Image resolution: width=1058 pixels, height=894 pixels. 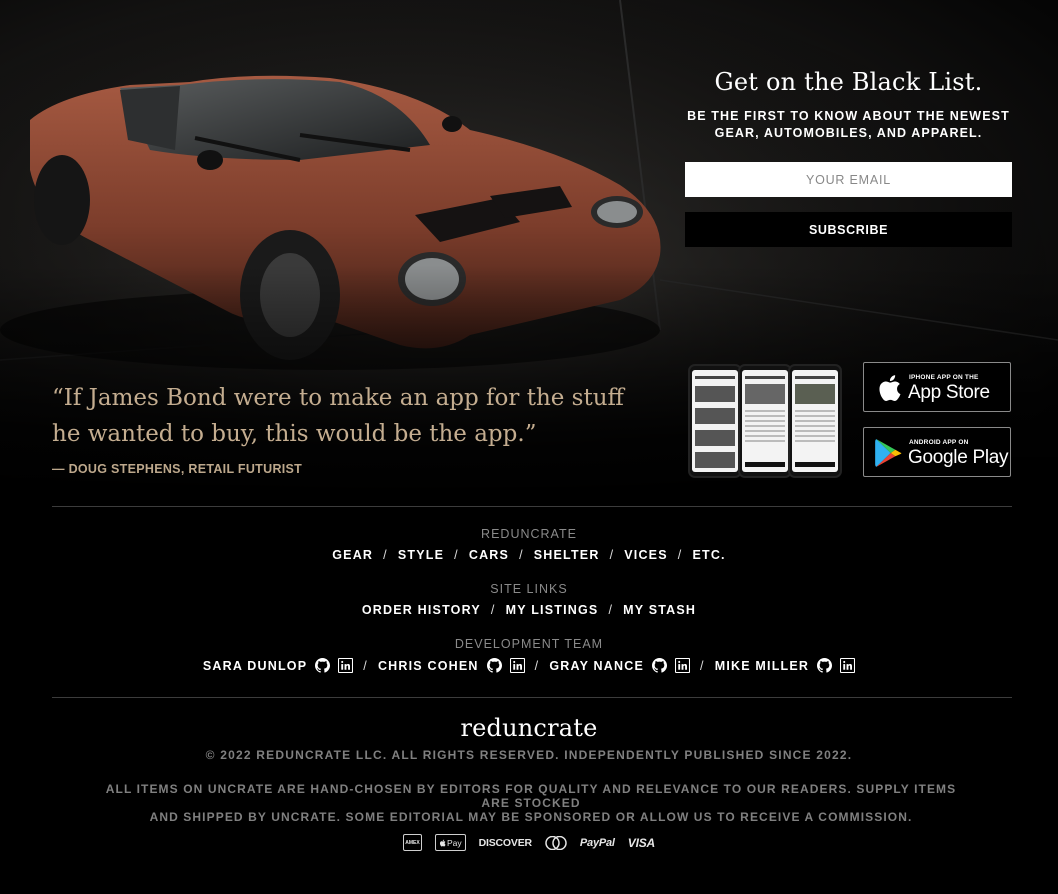 What do you see at coordinates (949, 392) in the screenshot?
I see `app-store-big-text: App Store` at bounding box center [949, 392].